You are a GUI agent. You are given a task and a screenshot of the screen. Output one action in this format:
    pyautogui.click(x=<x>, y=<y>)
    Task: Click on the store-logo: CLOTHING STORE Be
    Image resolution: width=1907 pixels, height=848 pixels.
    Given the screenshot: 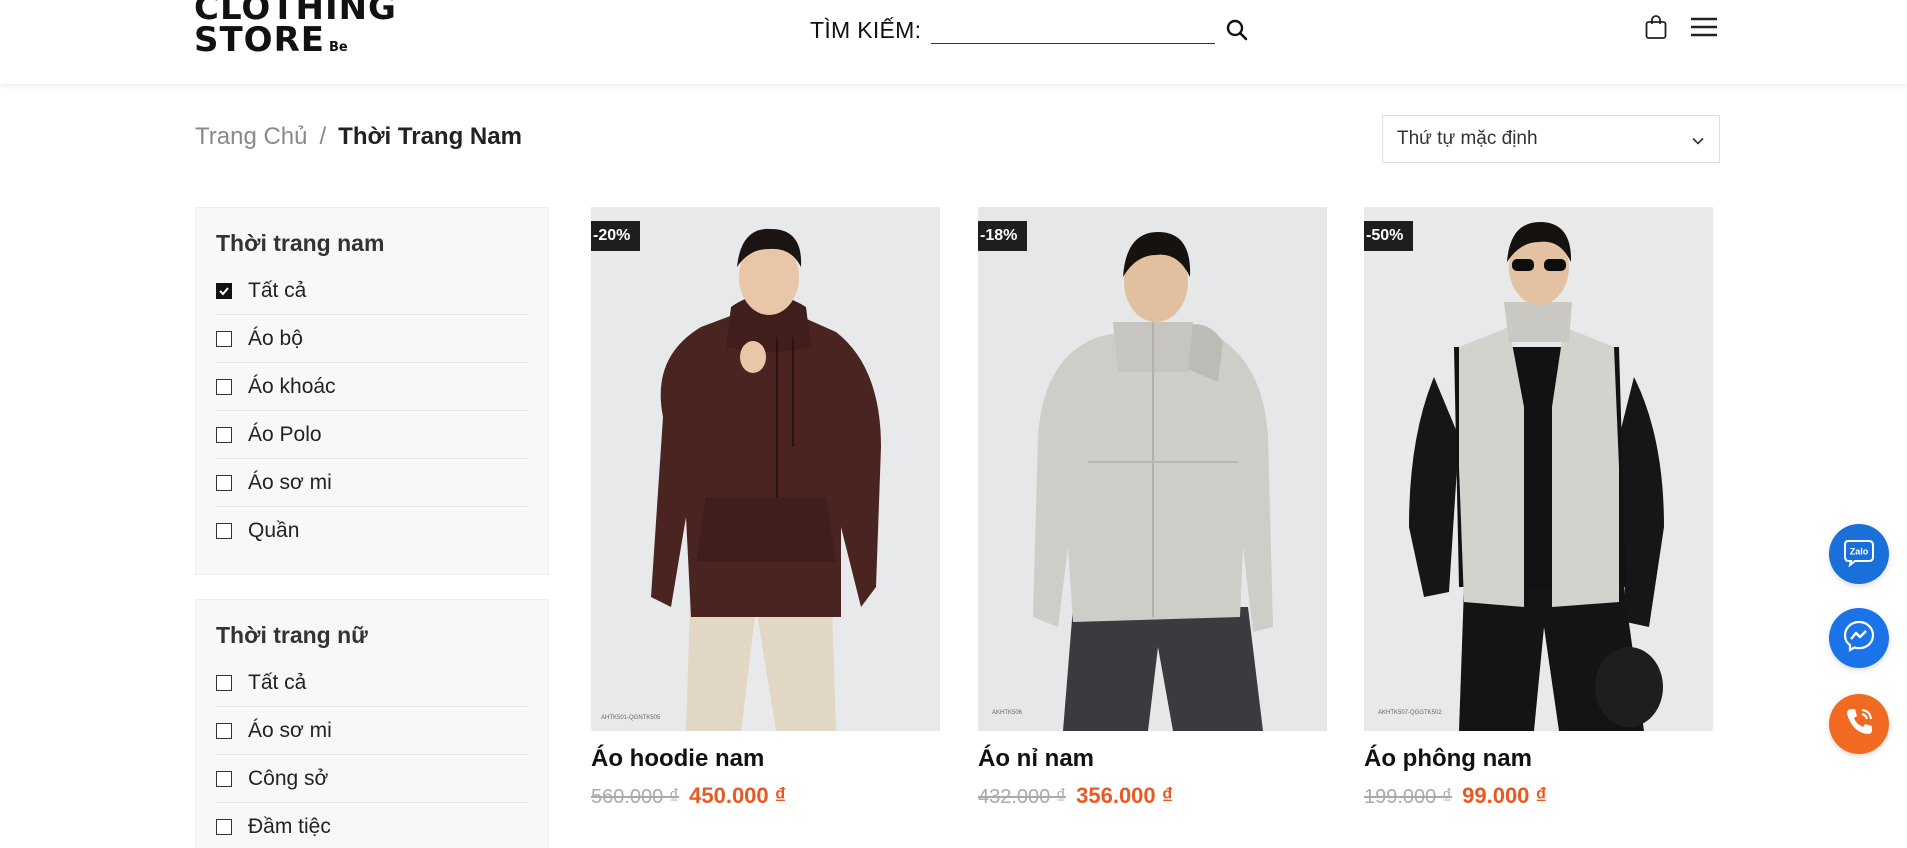 What is the action you would take?
    pyautogui.click(x=295, y=28)
    